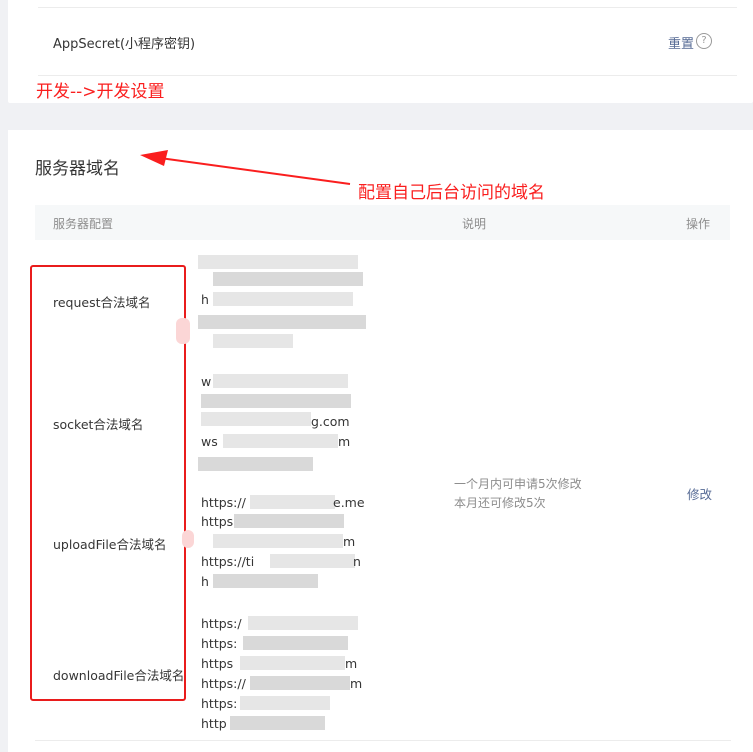 Image resolution: width=753 pixels, height=752 pixels. I want to click on column-header-ops: 操作, so click(698, 224).